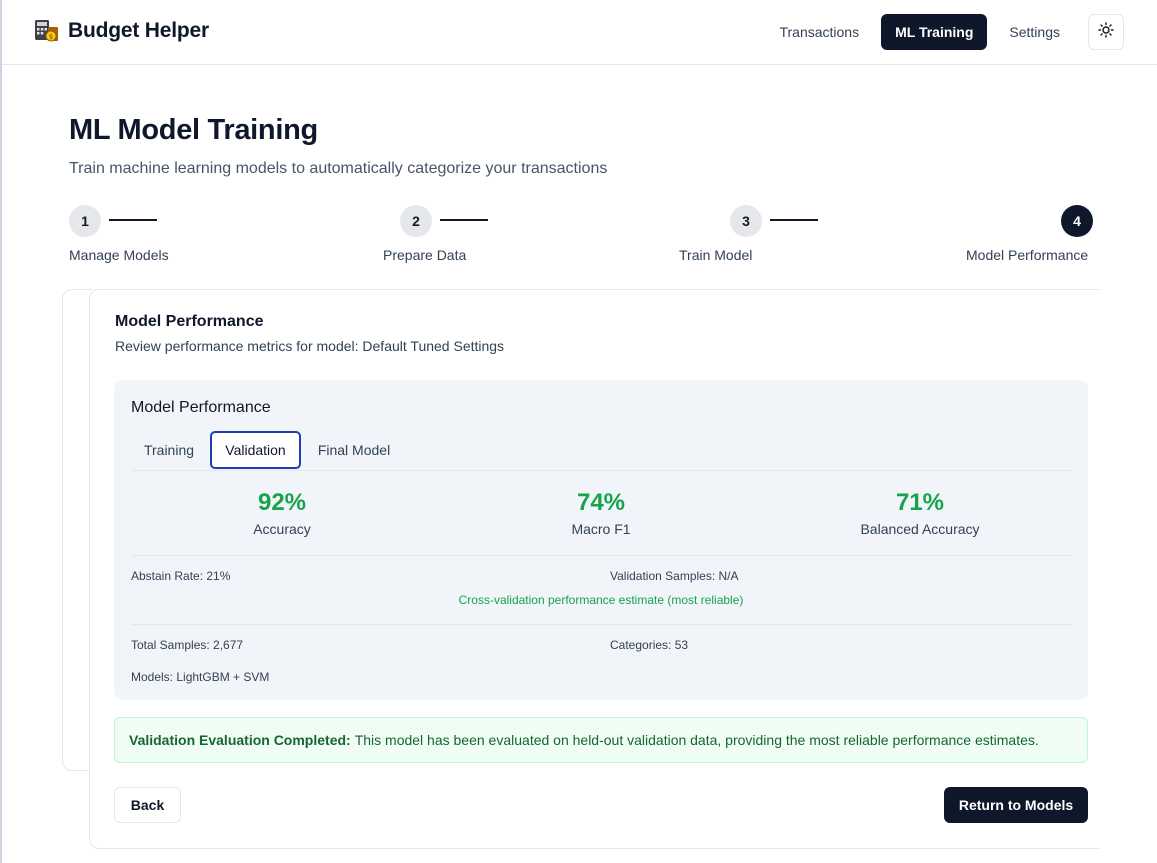  Describe the element at coordinates (1016, 805) in the screenshot. I see `return-to-models-button: Return to Models` at that location.